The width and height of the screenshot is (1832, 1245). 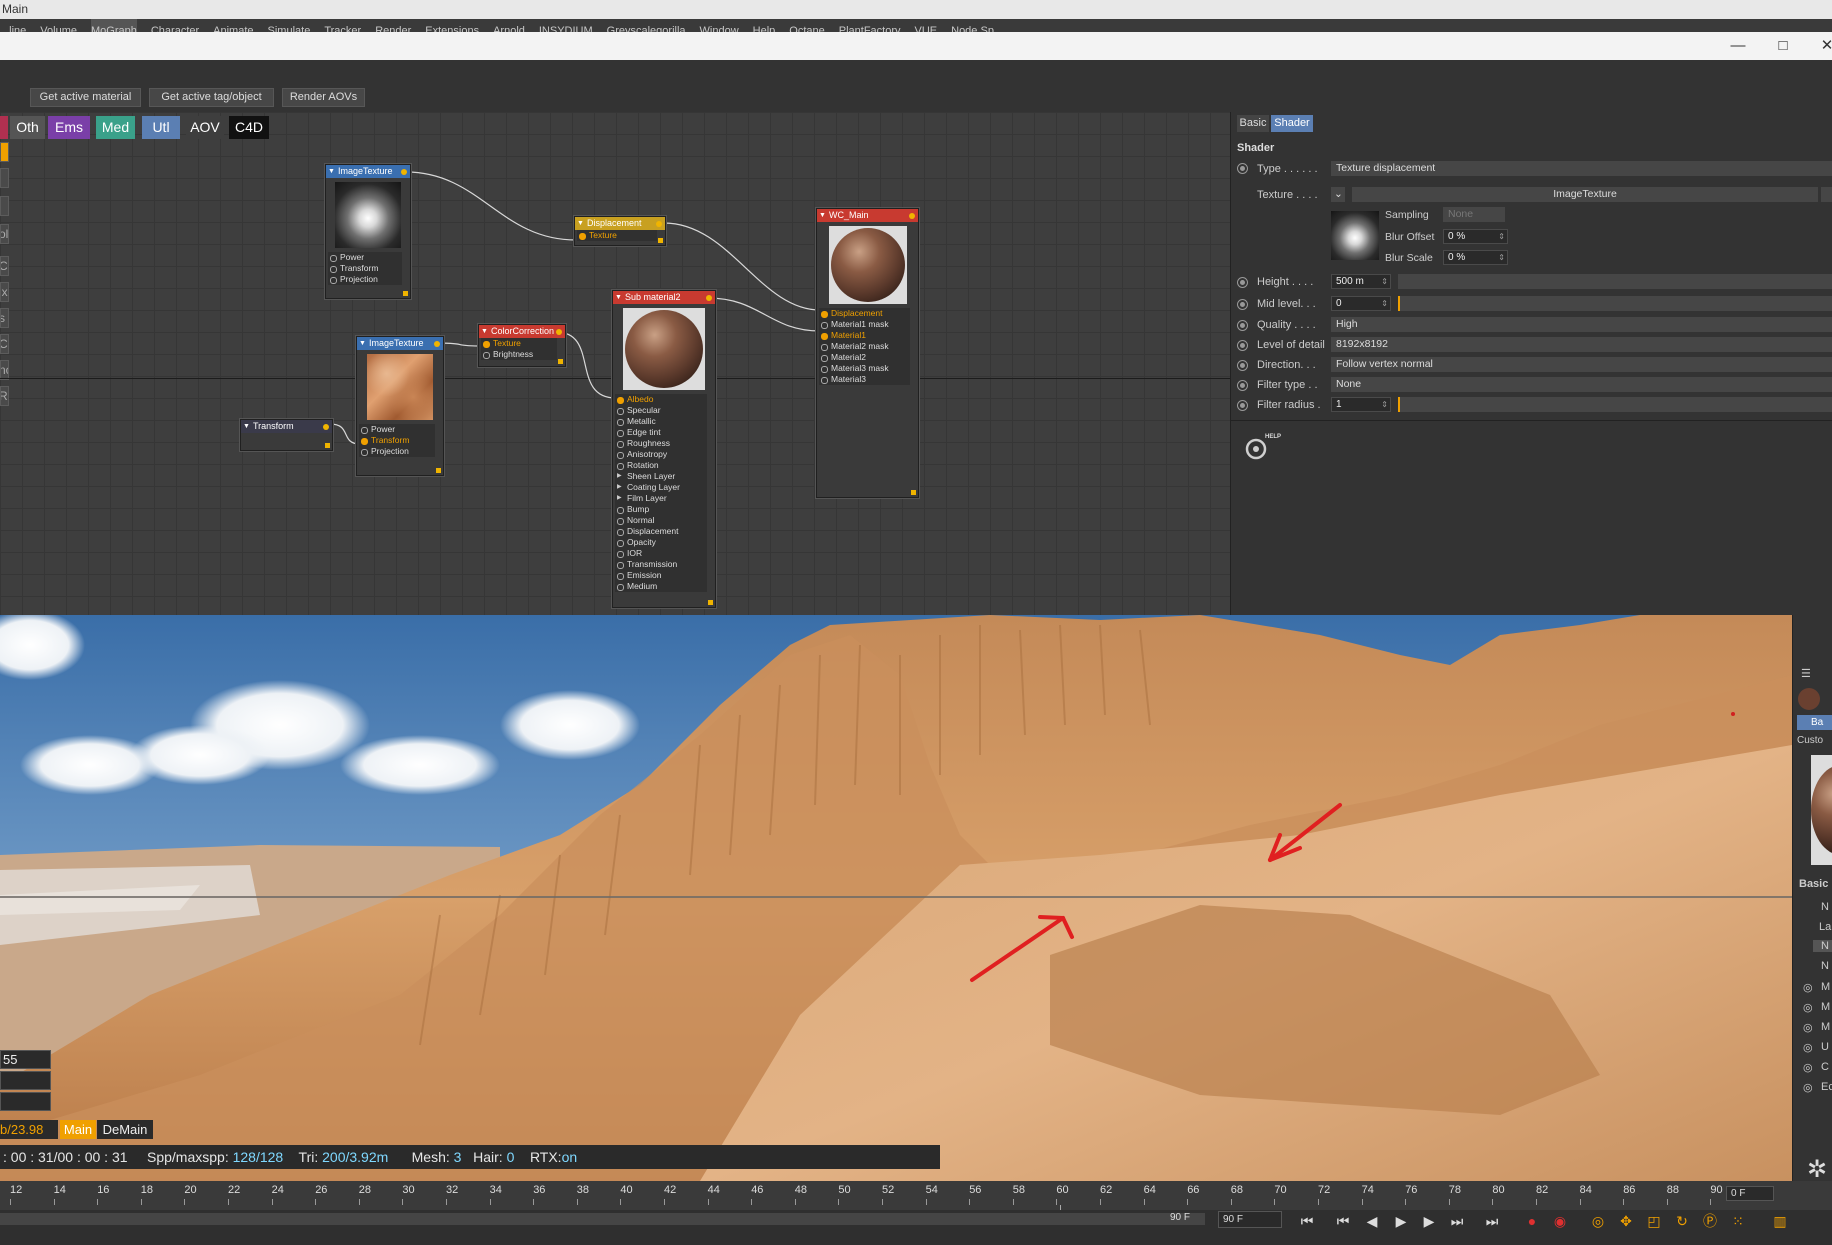 I want to click on node-port-bump: Bump, so click(x=661, y=509).